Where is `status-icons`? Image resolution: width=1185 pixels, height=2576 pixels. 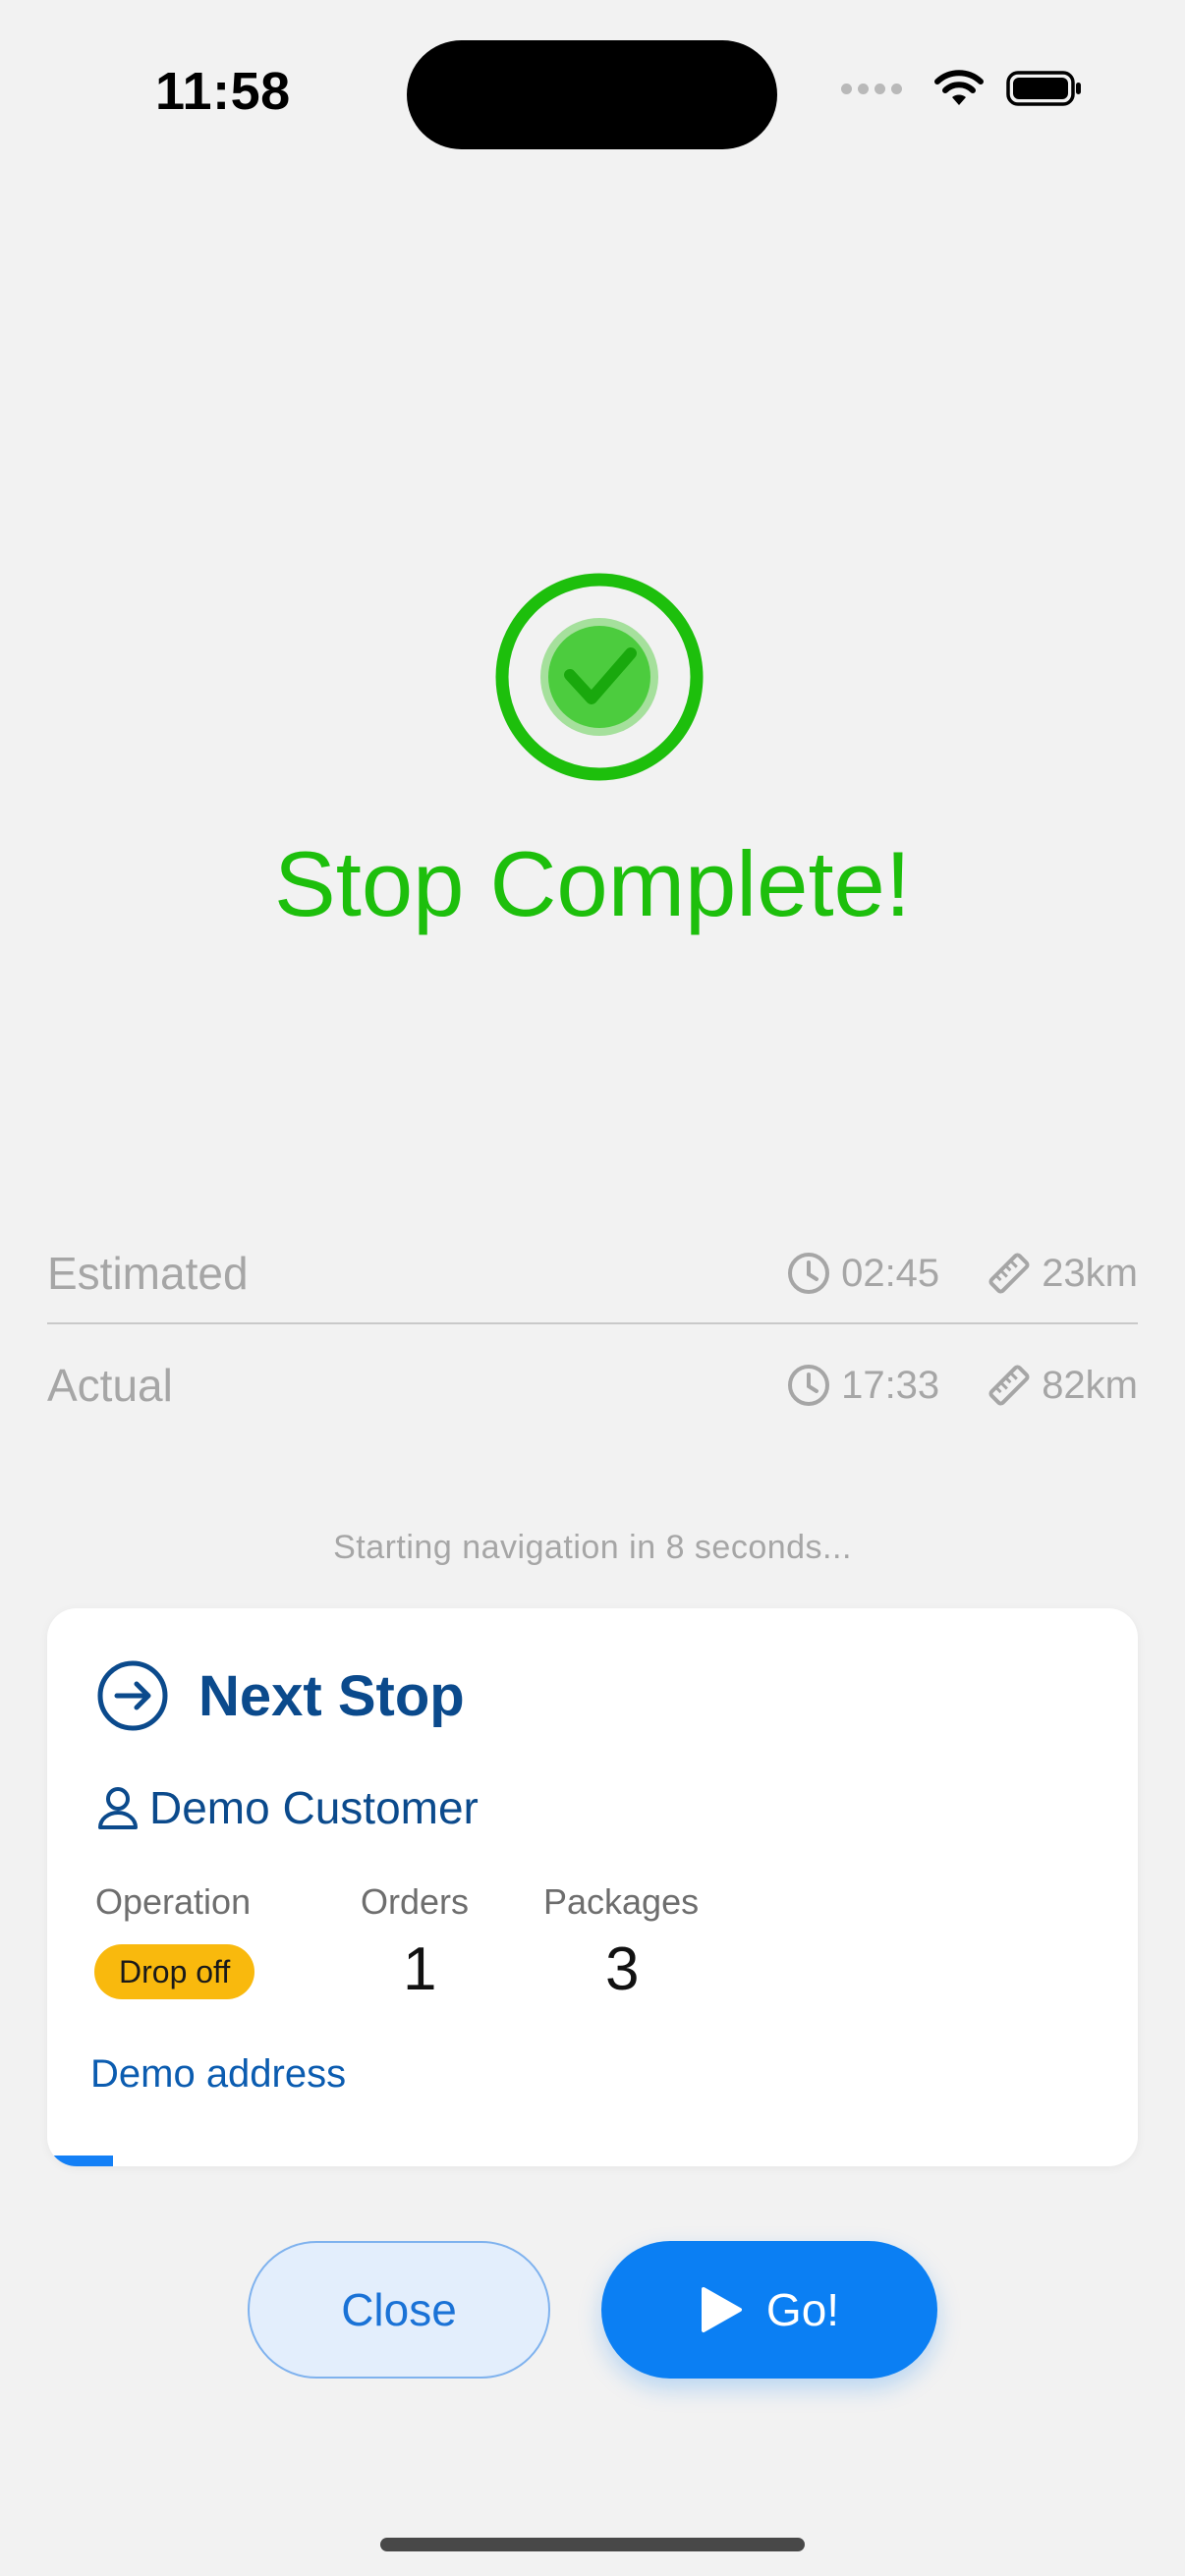 status-icons is located at coordinates (962, 88).